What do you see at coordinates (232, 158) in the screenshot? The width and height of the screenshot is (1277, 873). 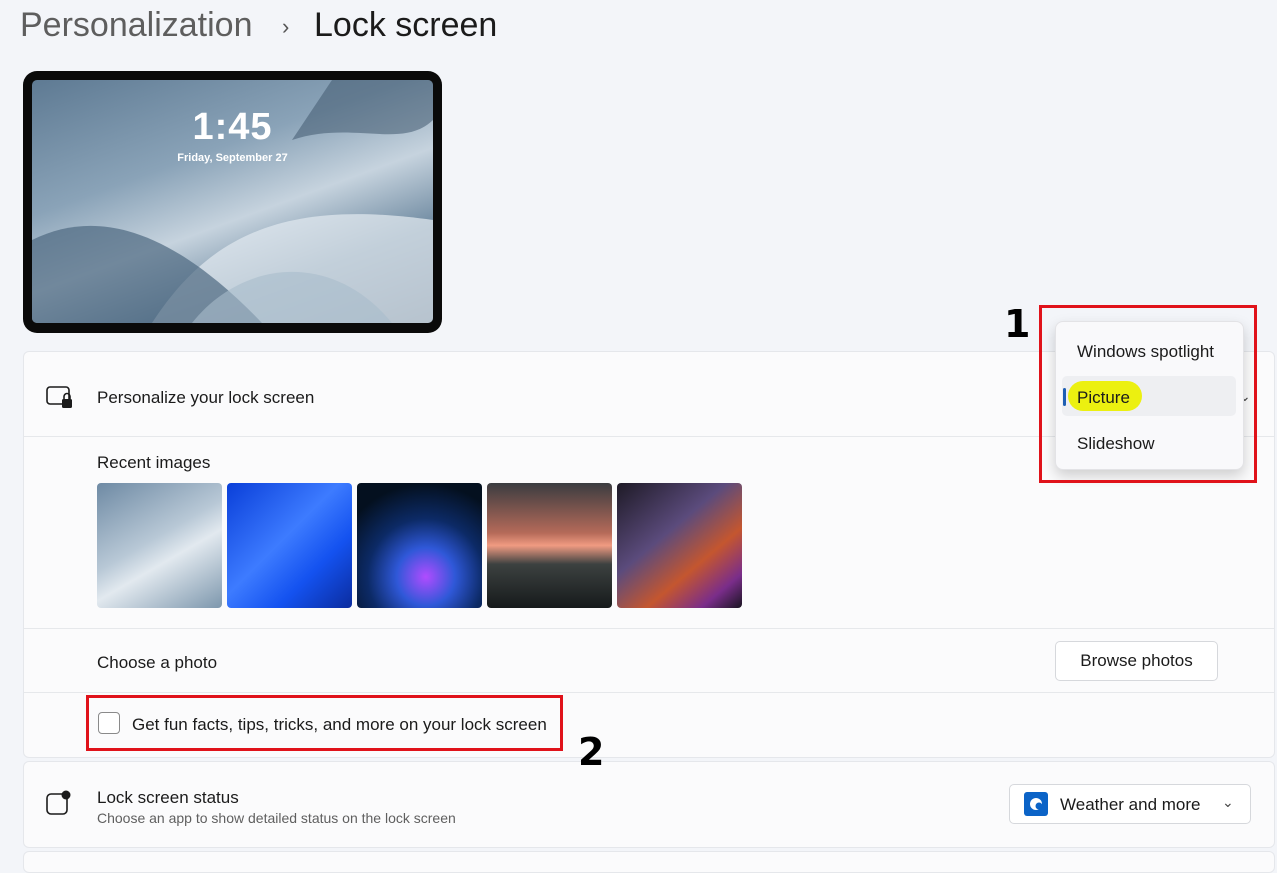 I see `preview-date: Friday, September 27` at bounding box center [232, 158].